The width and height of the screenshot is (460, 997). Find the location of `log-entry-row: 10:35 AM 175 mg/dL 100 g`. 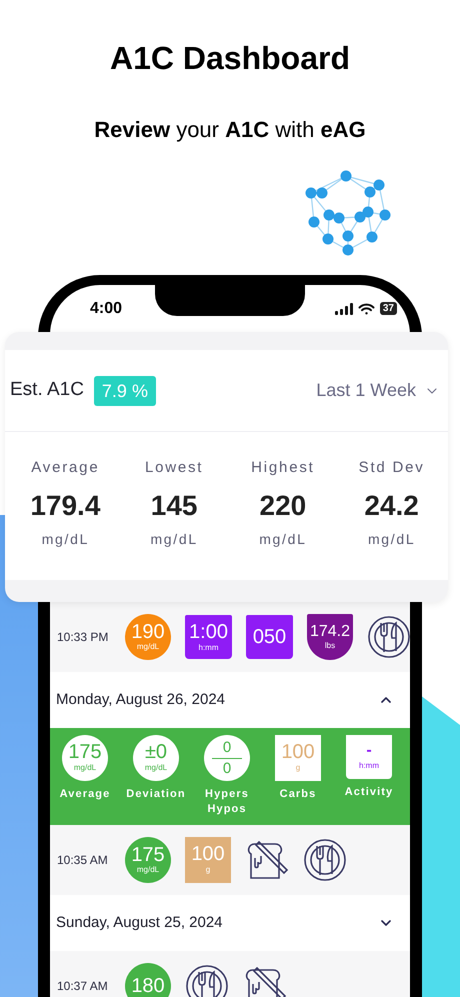

log-entry-row: 10:35 AM 175 mg/dL 100 g is located at coordinates (230, 860).